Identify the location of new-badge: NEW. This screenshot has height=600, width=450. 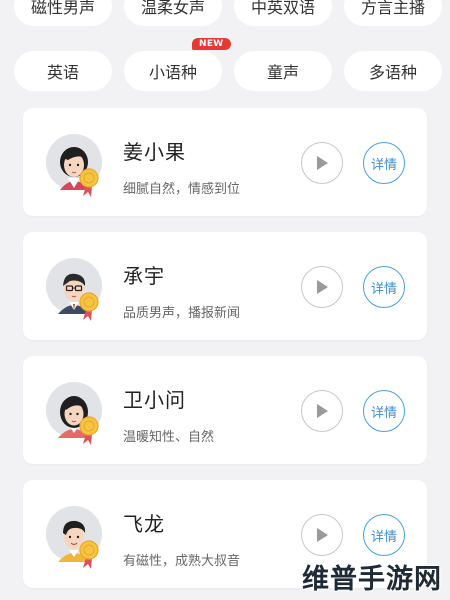
(211, 44).